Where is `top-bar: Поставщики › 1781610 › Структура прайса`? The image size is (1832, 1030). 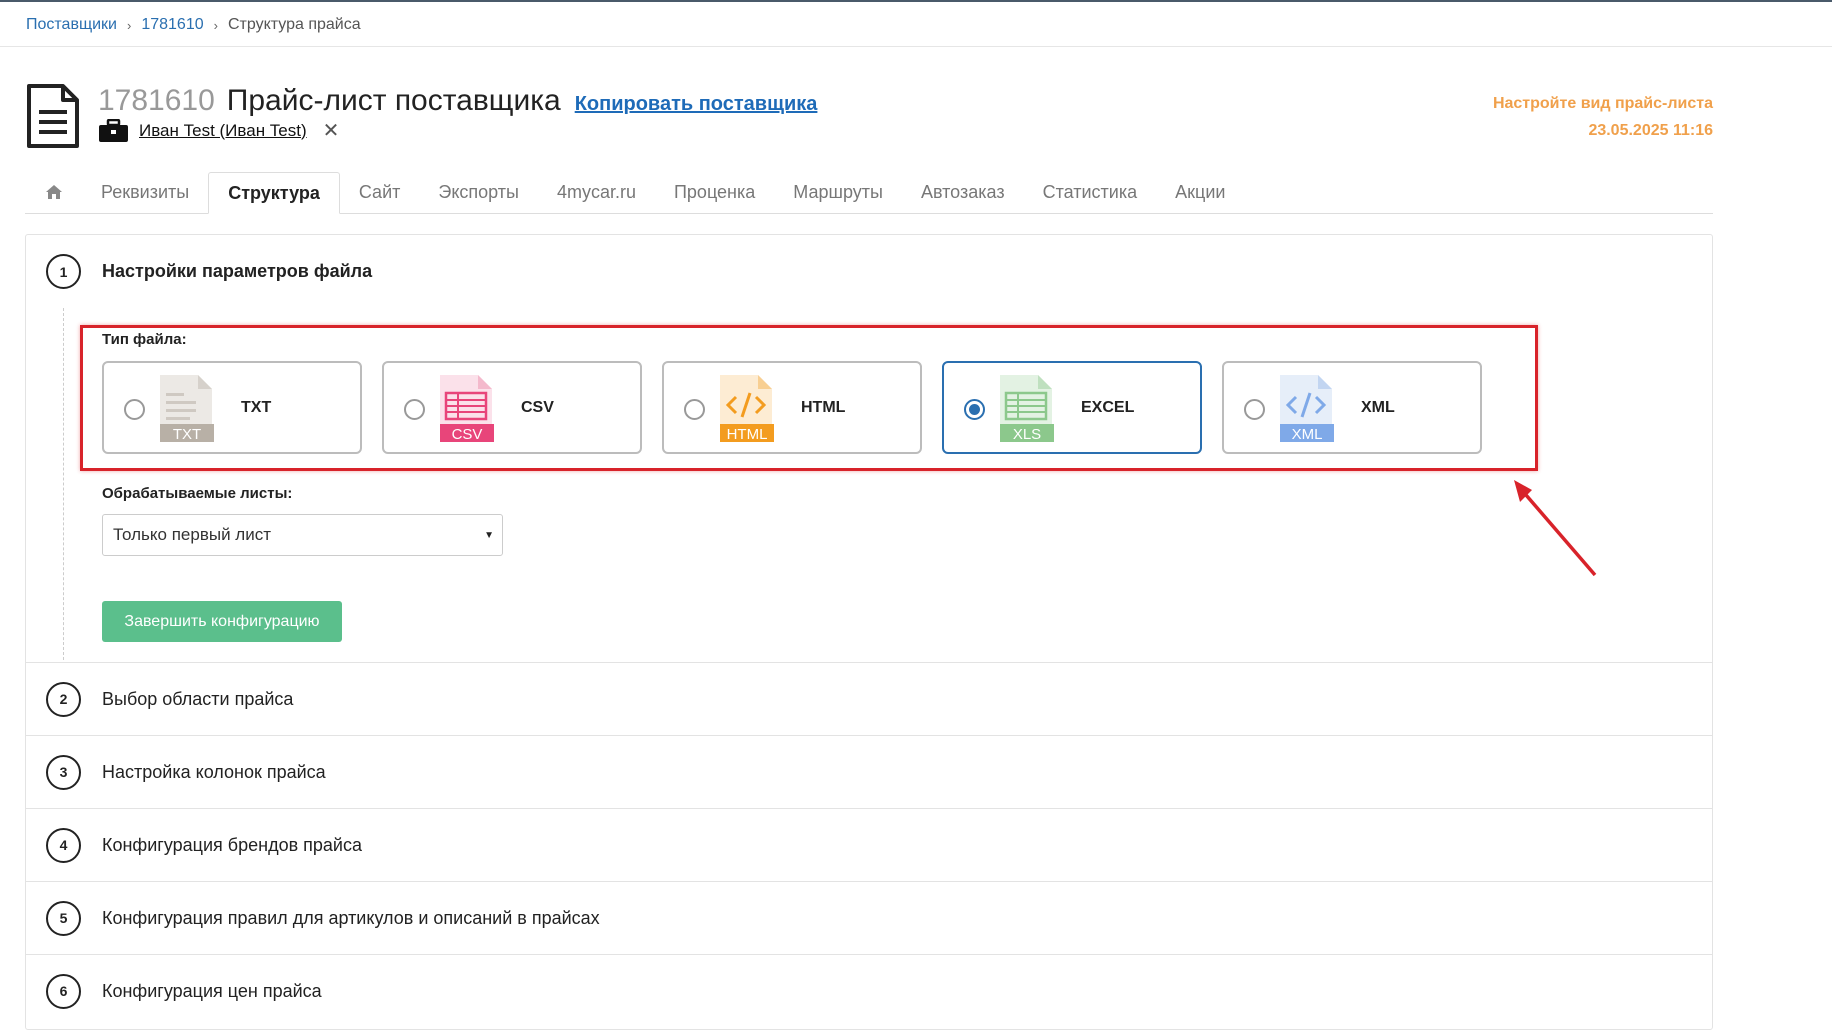 top-bar: Поставщики › 1781610 › Структура прайса is located at coordinates (916, 23).